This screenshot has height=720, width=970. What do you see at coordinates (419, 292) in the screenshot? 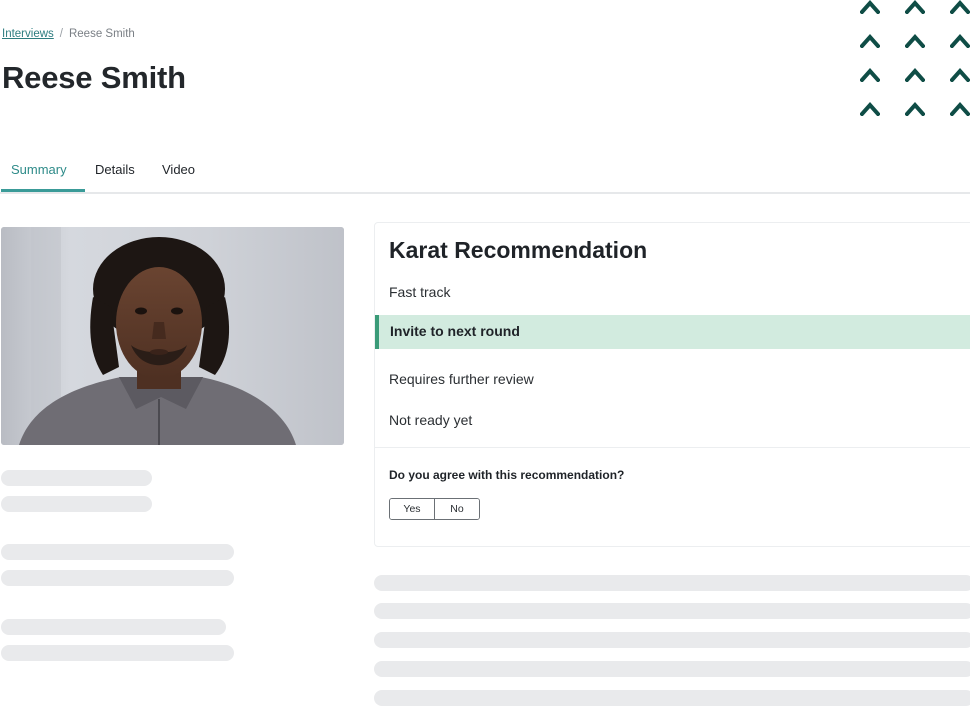
I see `option-fast-track: Fast track` at bounding box center [419, 292].